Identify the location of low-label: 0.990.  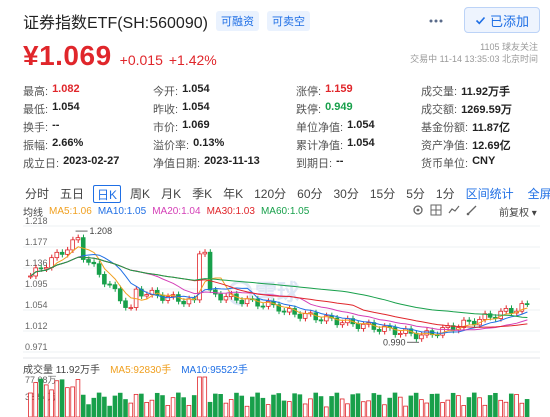
(394, 342).